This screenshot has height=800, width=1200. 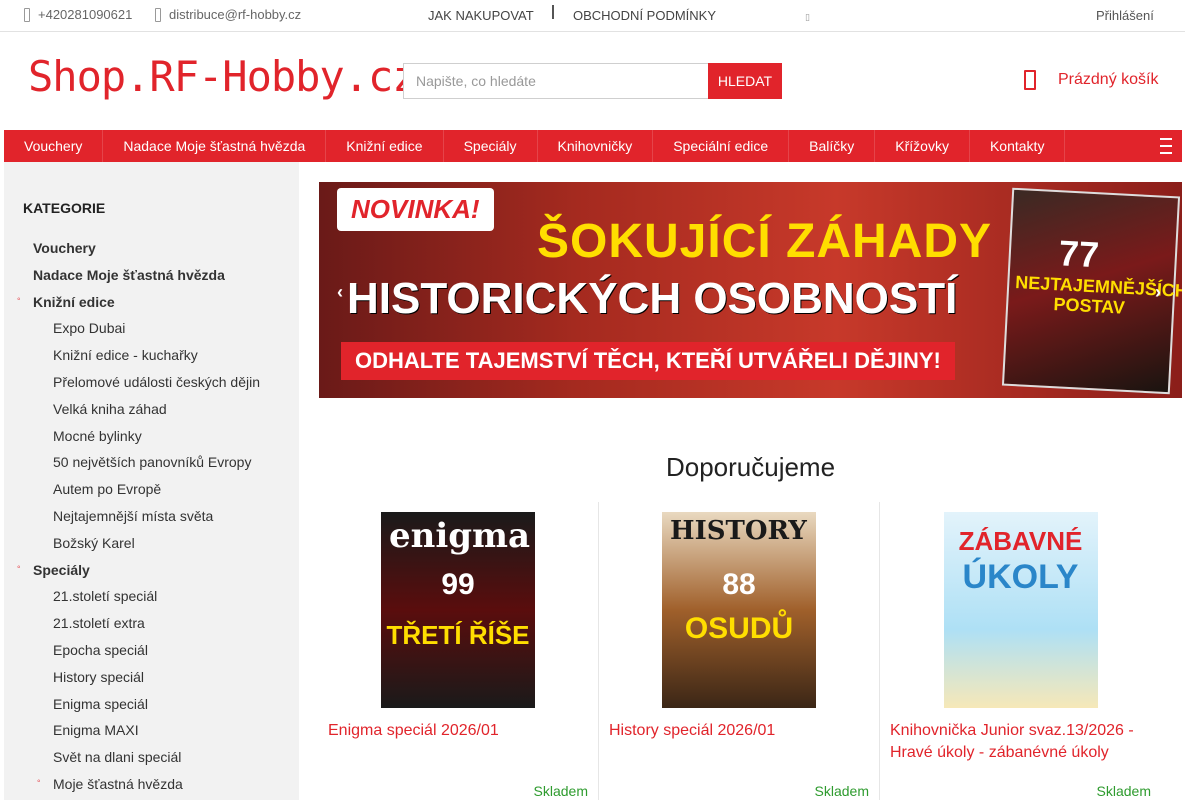 I want to click on language-flag-icon: ▯, so click(x=807, y=17).